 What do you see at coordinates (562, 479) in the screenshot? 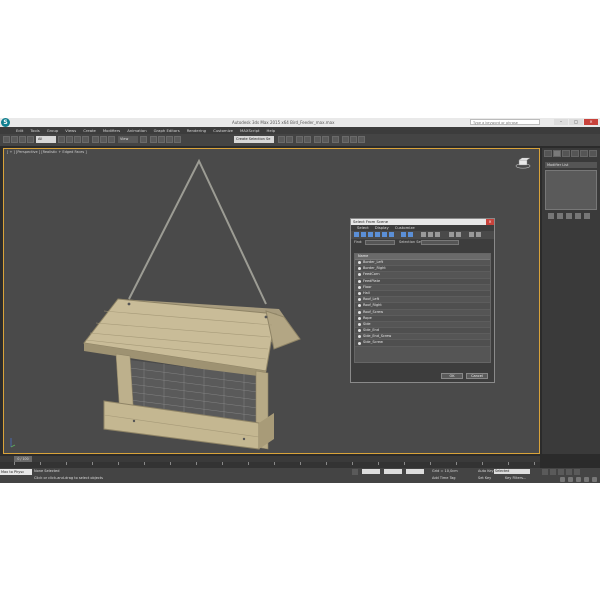
I see `zoom-icon` at bounding box center [562, 479].